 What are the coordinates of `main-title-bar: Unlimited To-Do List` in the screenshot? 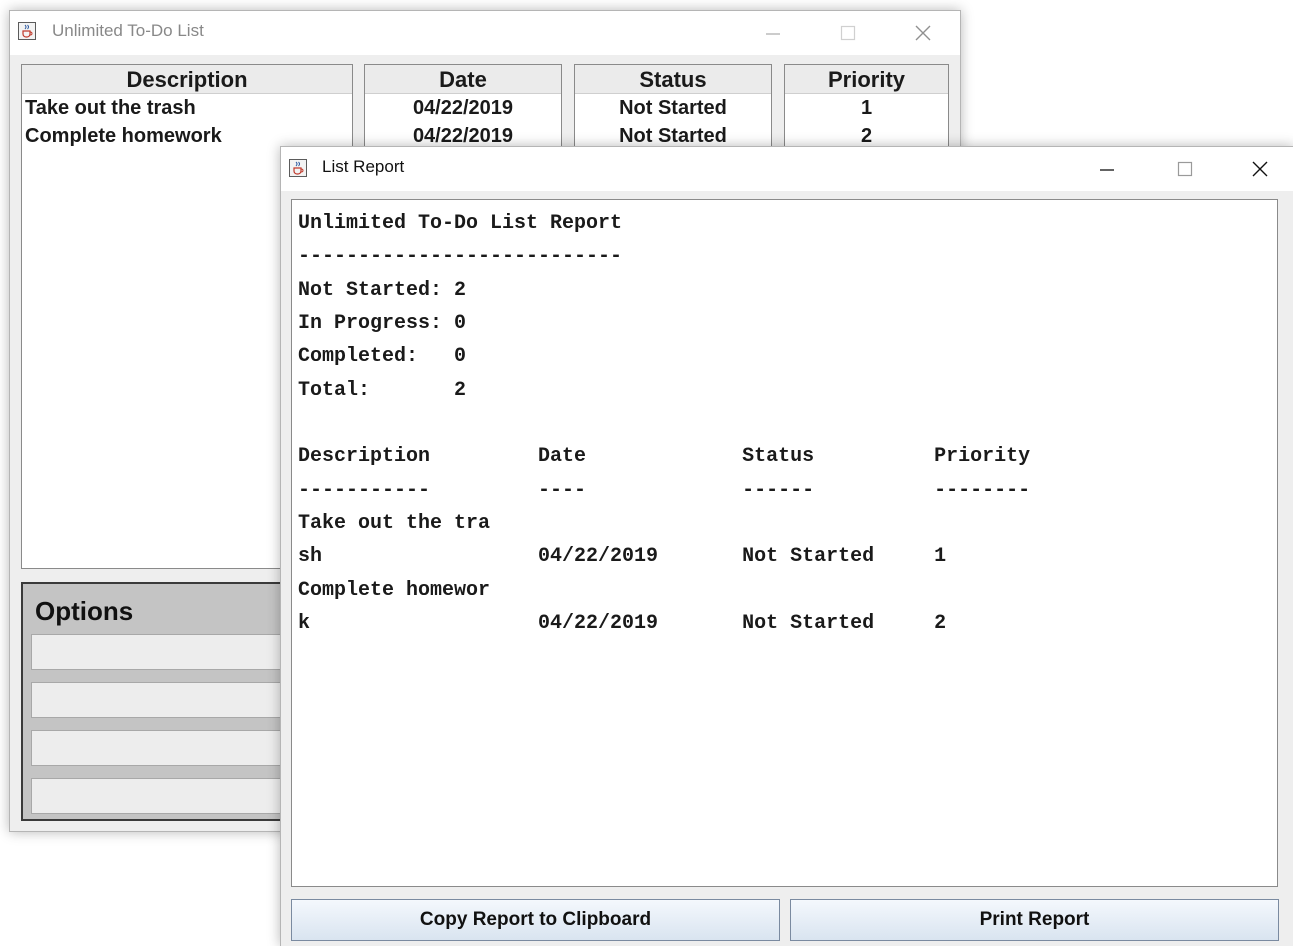 It's located at (485, 33).